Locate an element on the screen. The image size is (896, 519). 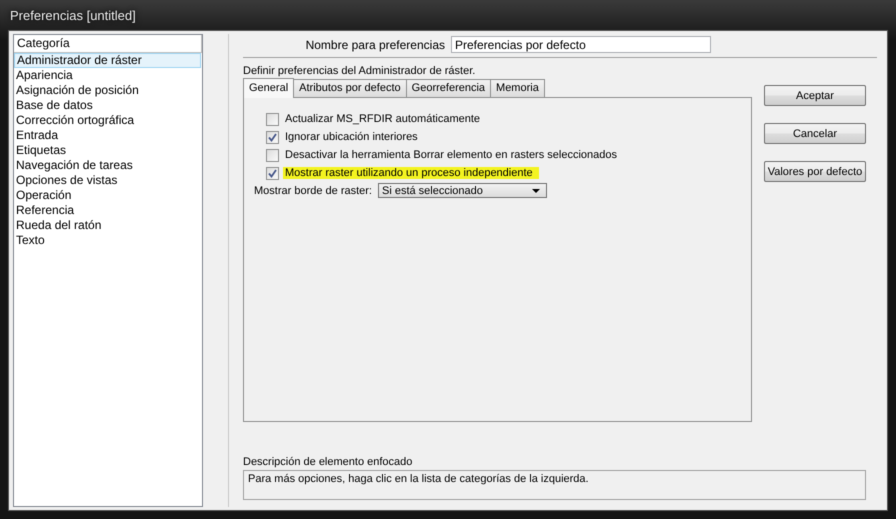
description-label: Descripción de elemento enfocado is located at coordinates (328, 462).